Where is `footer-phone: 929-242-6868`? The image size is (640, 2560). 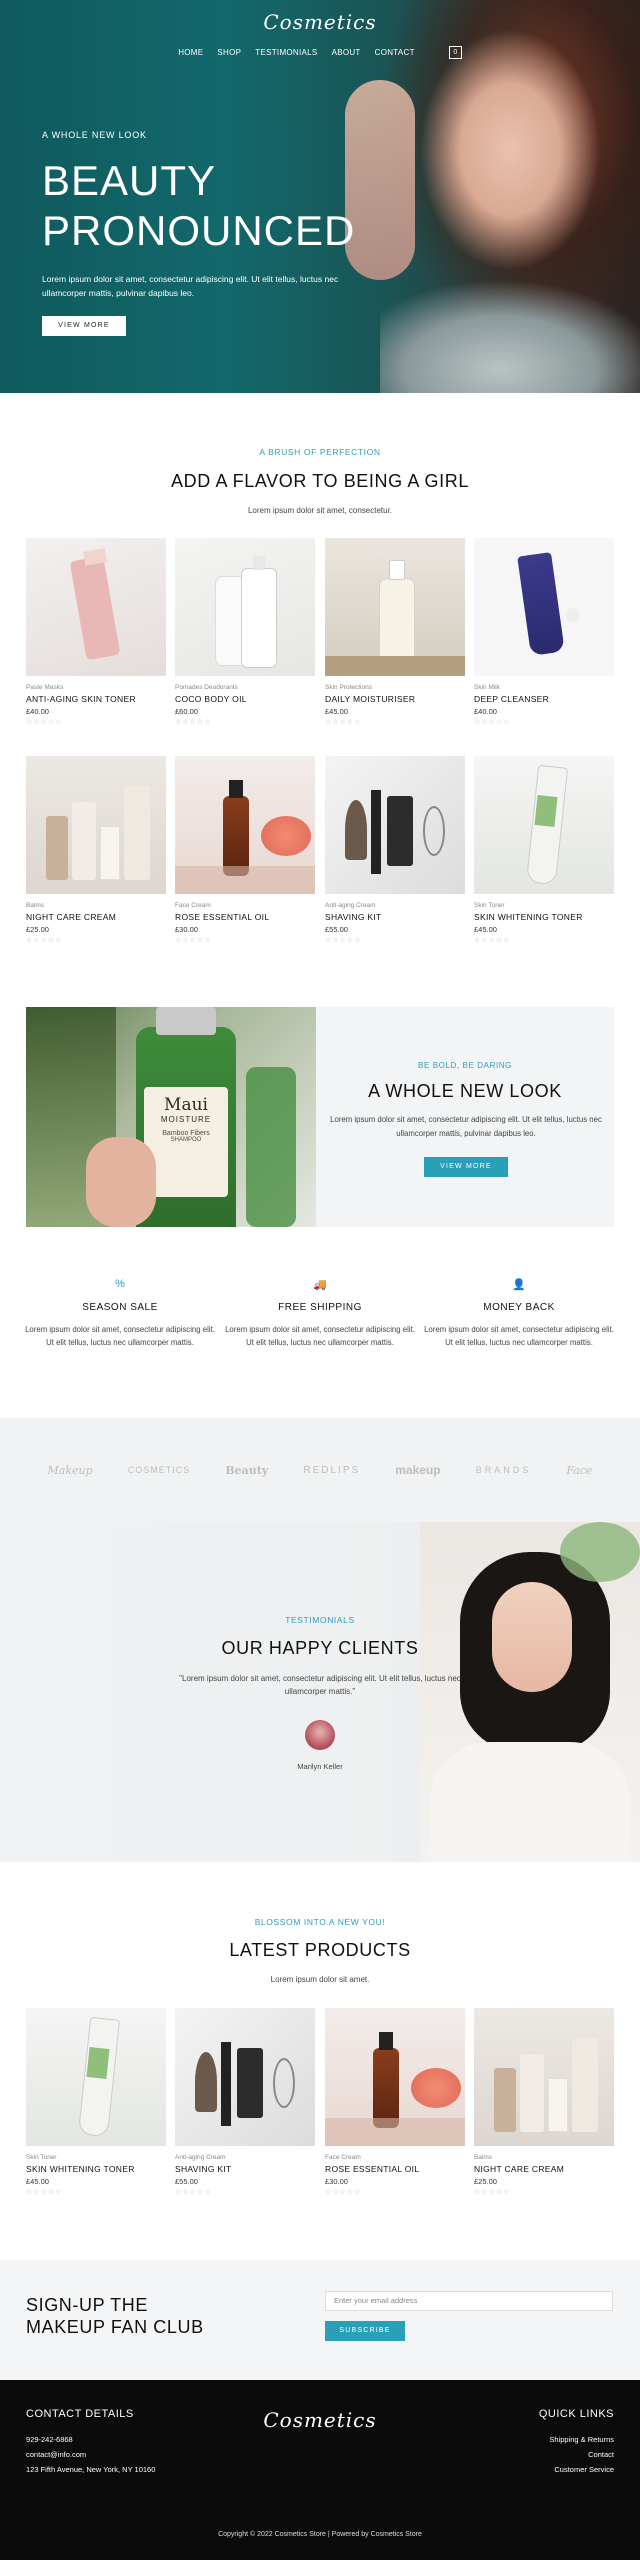
footer-phone: 929-242-6868 is located at coordinates (49, 2439).